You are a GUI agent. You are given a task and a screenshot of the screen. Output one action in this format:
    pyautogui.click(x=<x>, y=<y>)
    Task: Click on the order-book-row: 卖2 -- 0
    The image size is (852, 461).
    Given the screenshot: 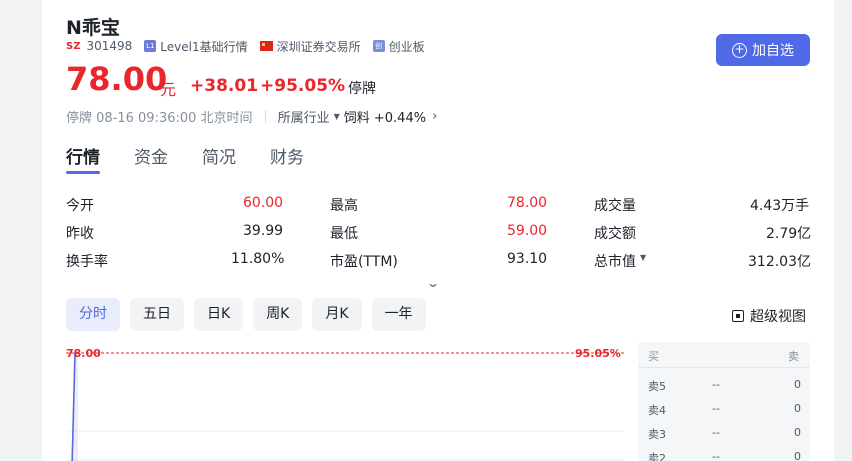 What is the action you would take?
    pyautogui.click(x=724, y=453)
    